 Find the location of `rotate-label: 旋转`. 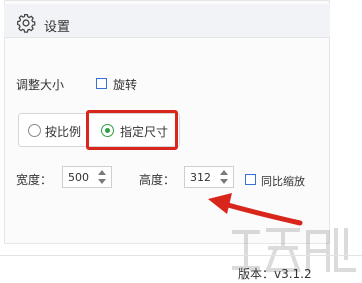

rotate-label: 旋转 is located at coordinates (125, 85).